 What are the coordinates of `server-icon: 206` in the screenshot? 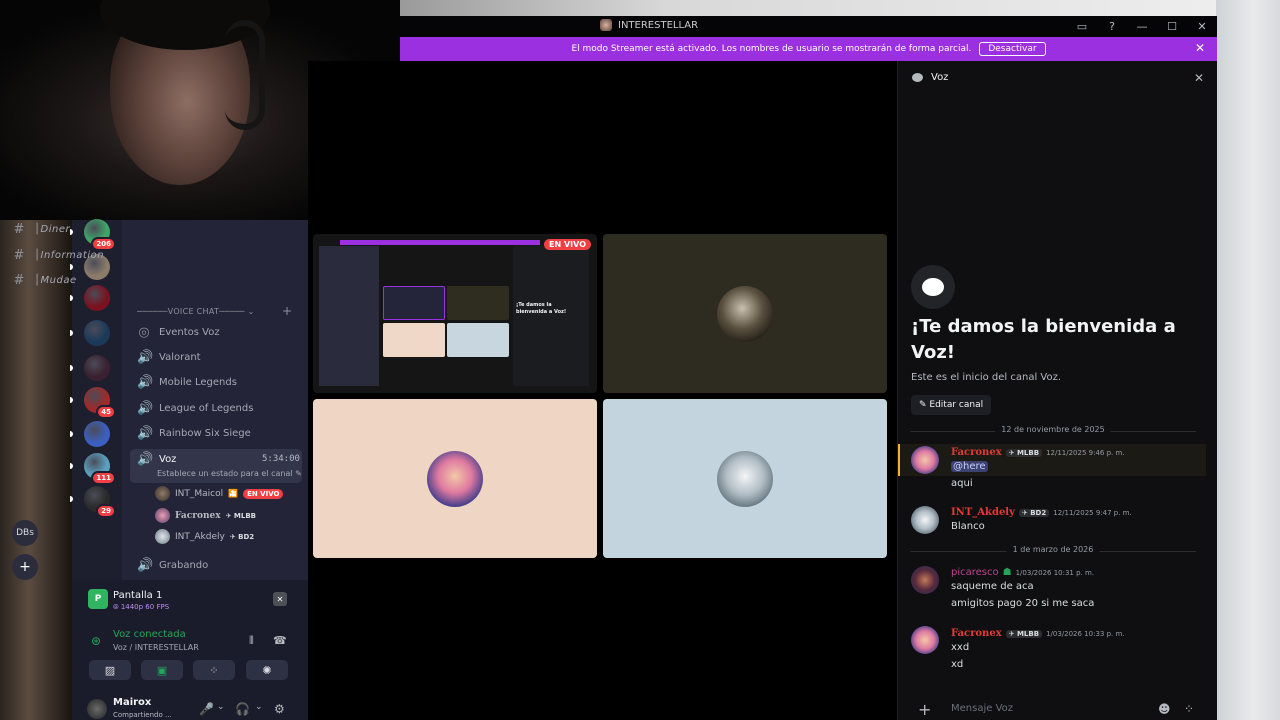 It's located at (100, 235).